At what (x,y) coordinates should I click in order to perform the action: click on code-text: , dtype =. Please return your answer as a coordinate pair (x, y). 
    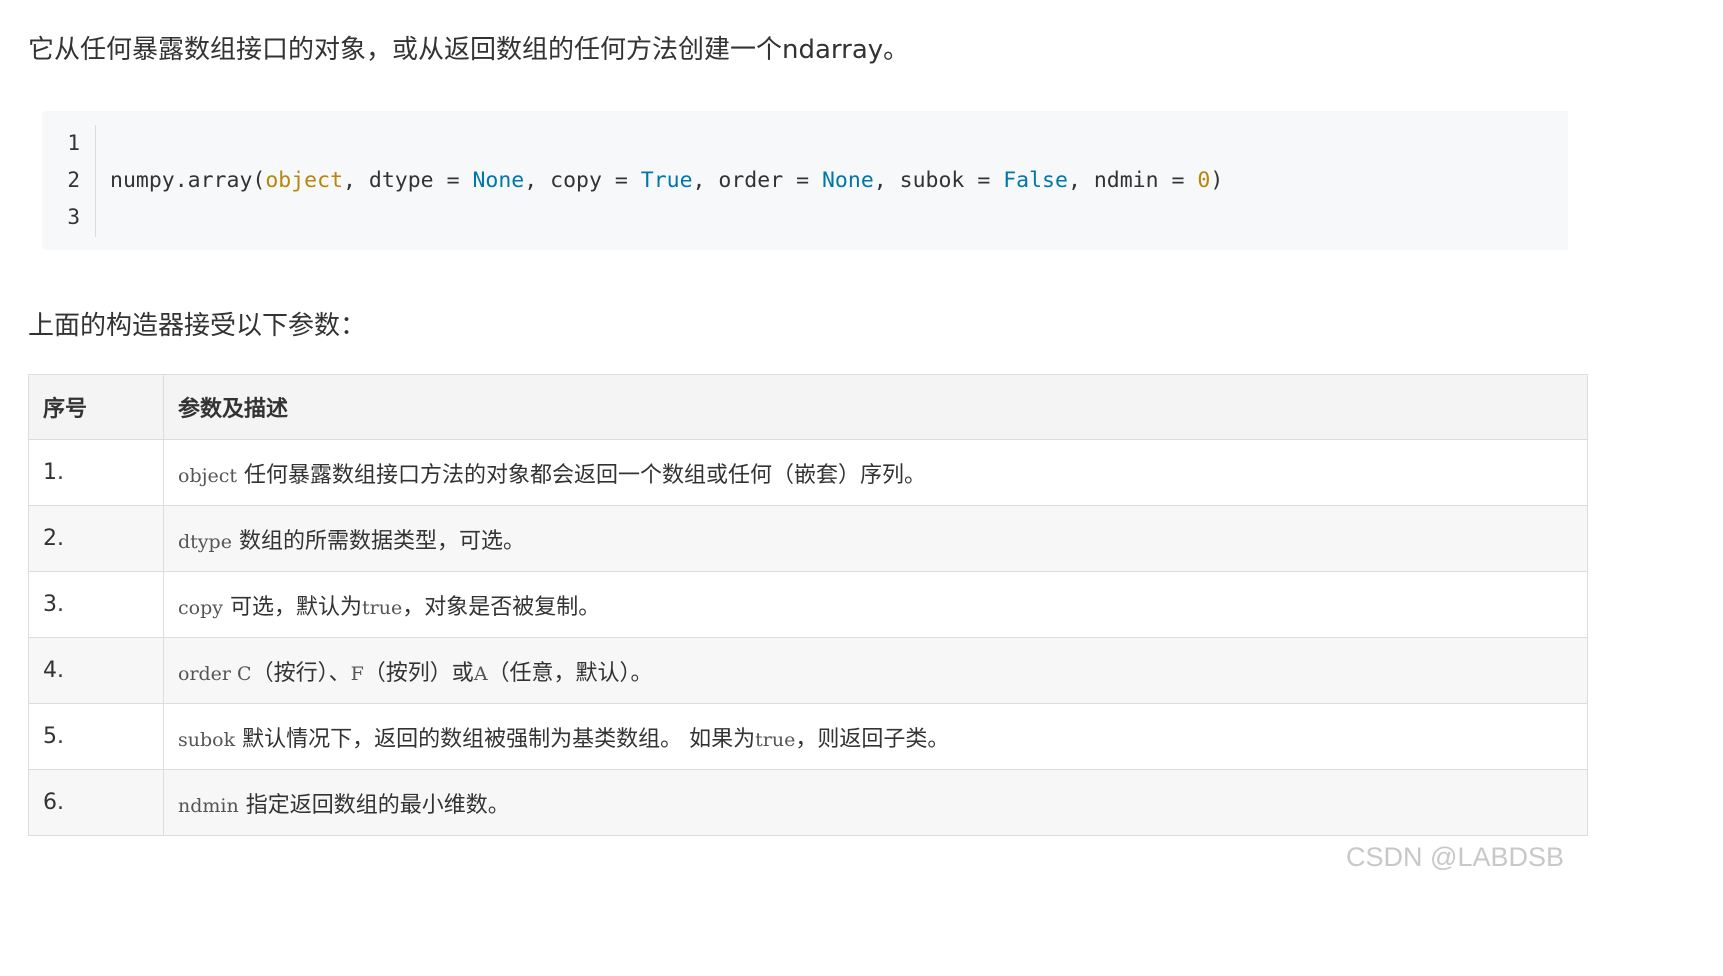
    Looking at the image, I should click on (408, 180).